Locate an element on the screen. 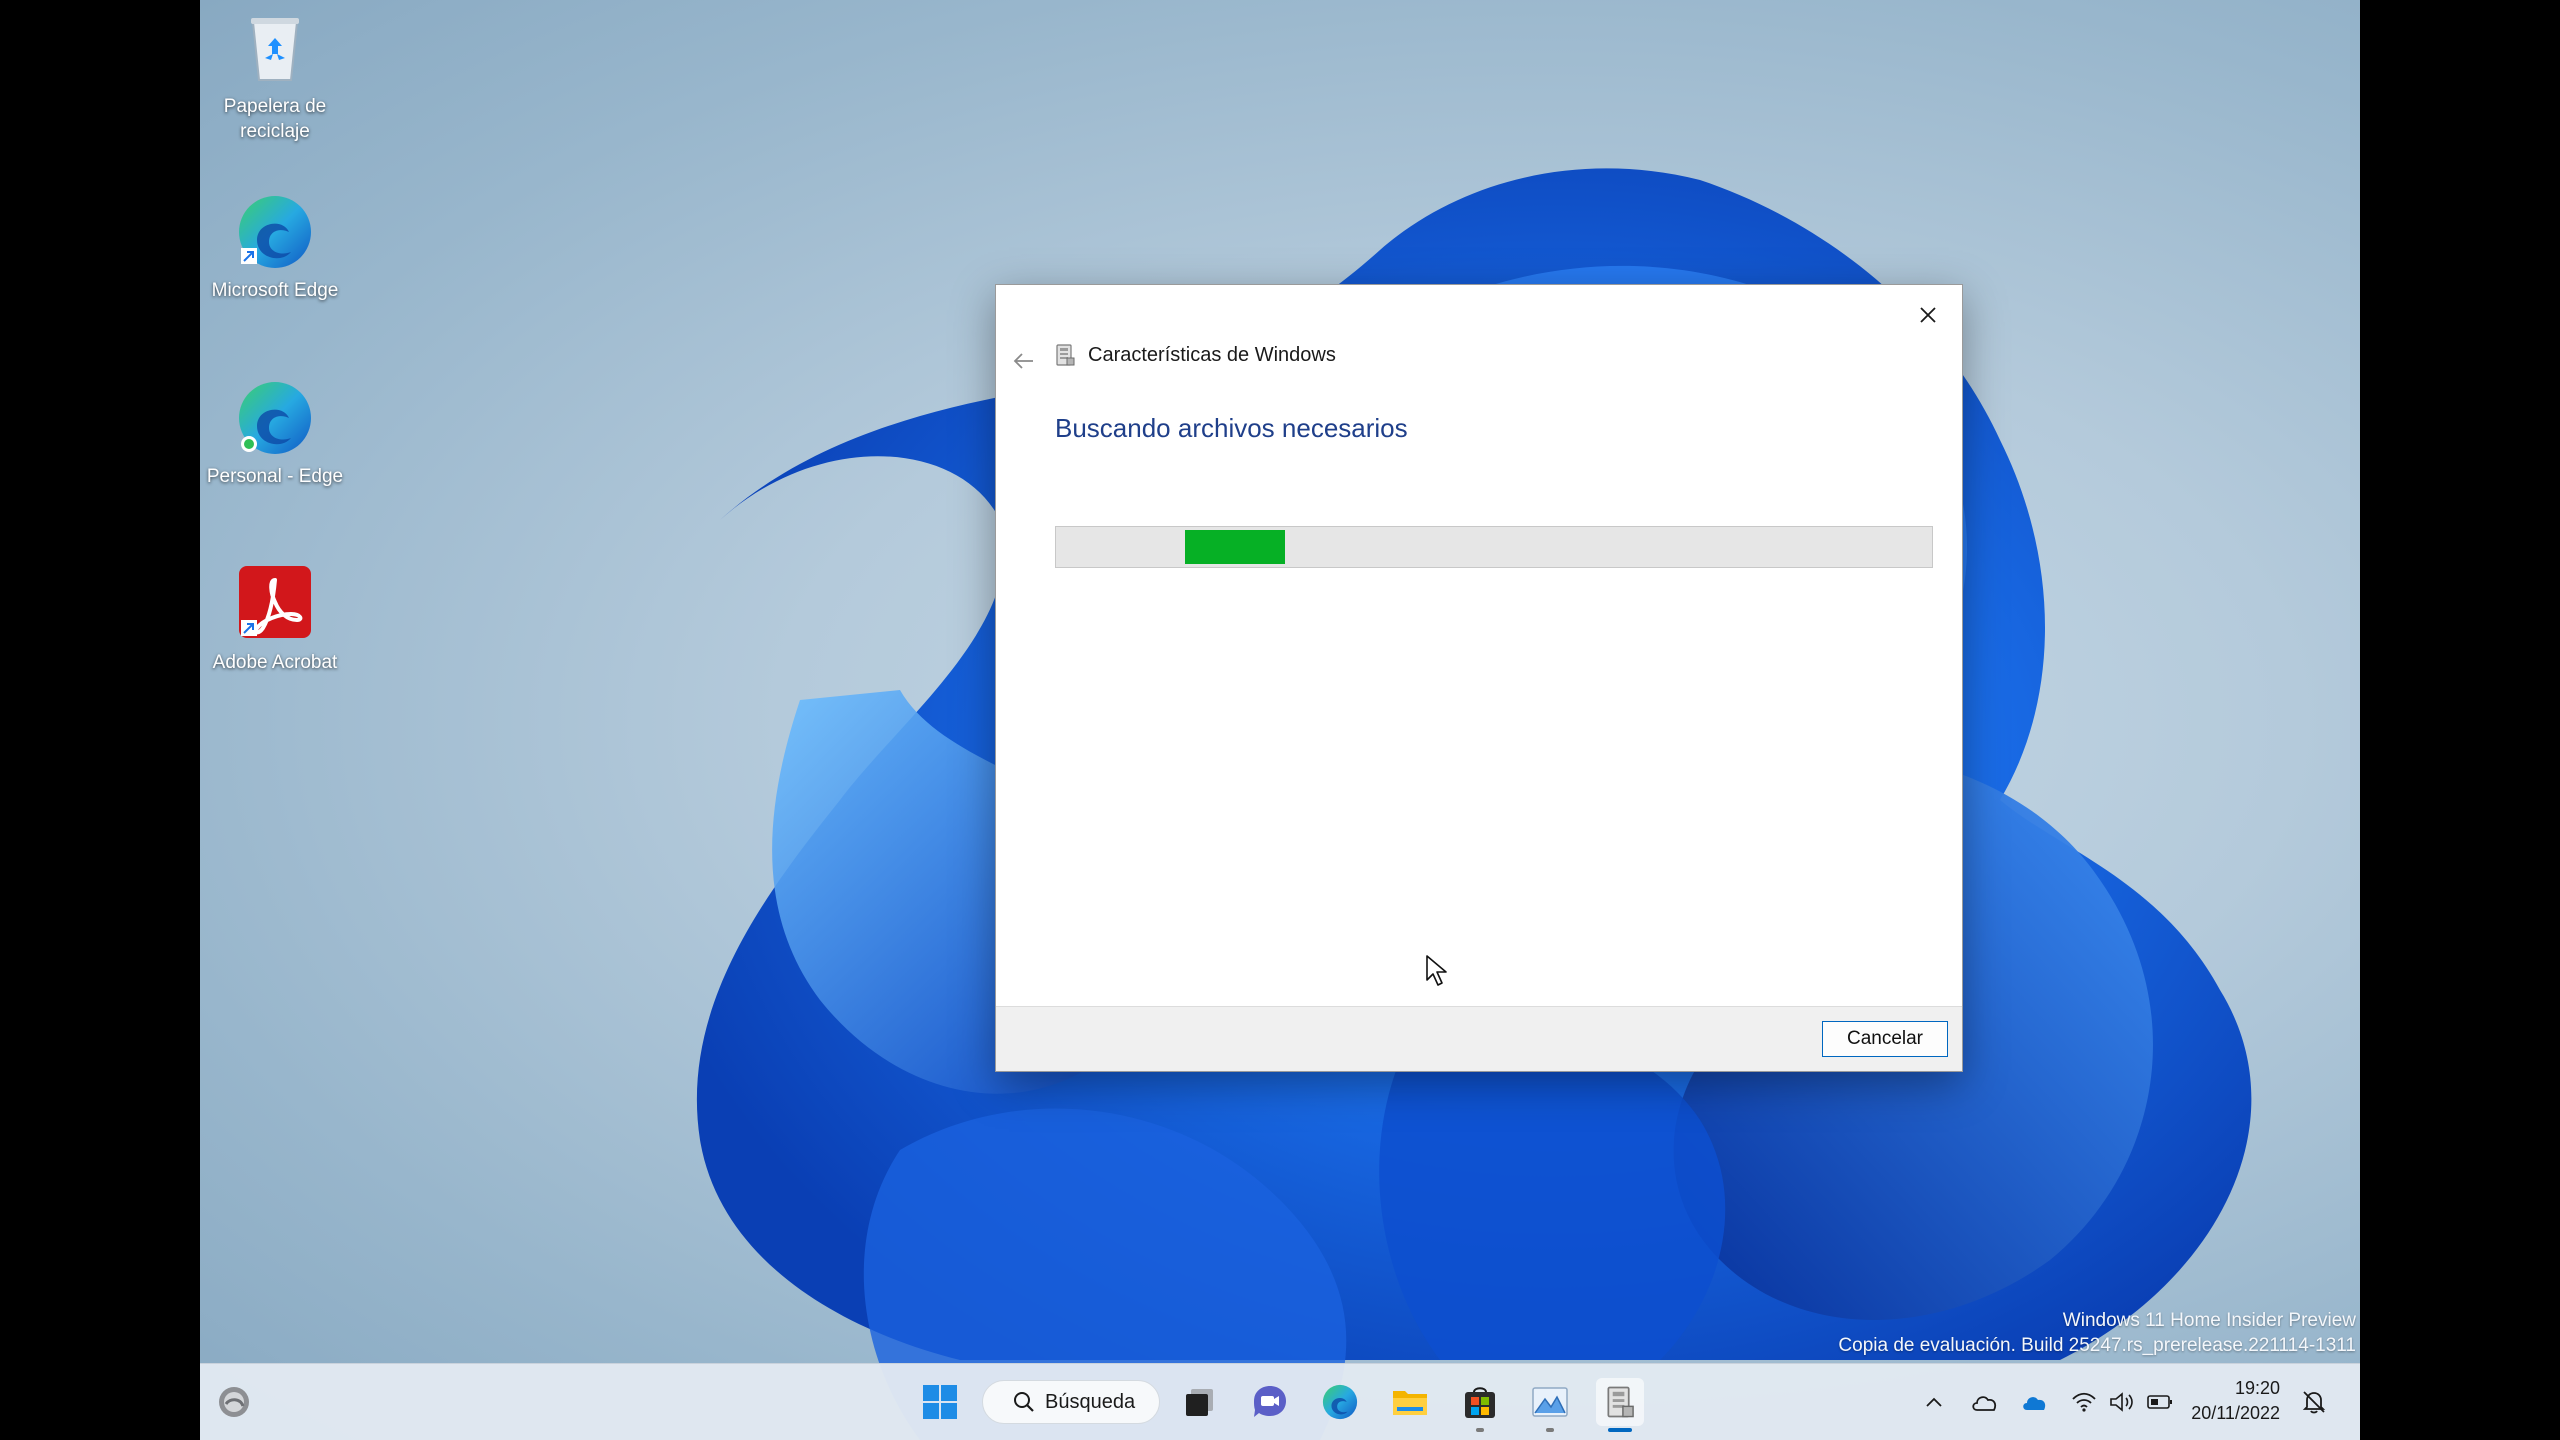 Image resolution: width=2560 pixels, height=1440 pixels. taskbar: Búsqueda 19:20 20/11/2022 is located at coordinates (1280, 1401).